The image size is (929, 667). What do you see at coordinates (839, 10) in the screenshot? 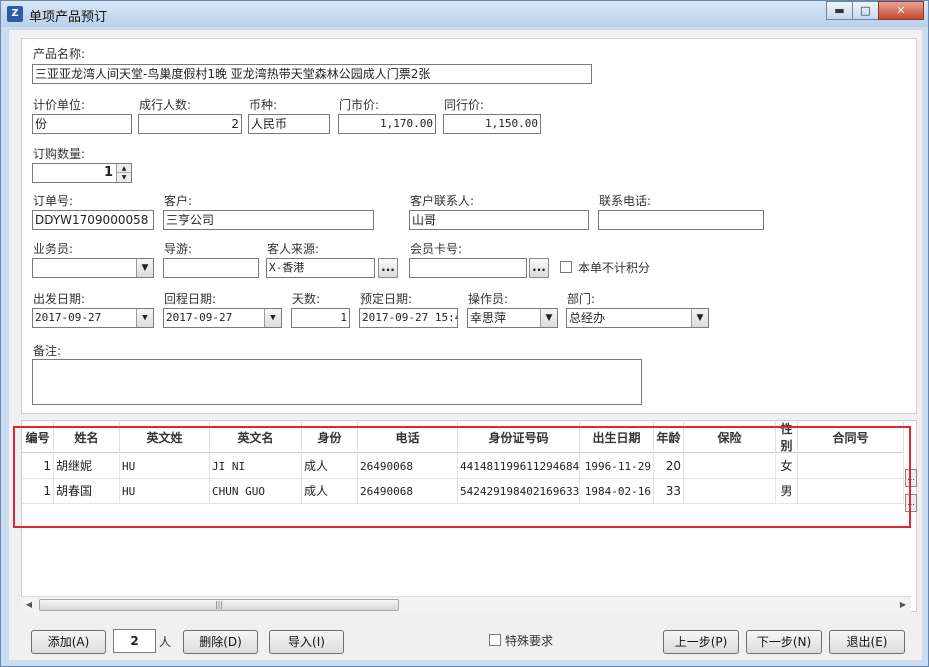
I see `minimize-icon: ▬` at bounding box center [839, 10].